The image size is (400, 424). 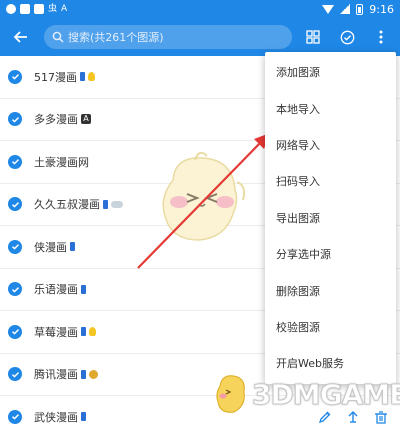 What do you see at coordinates (330, 108) in the screenshot?
I see `menu-item: 本地导入` at bounding box center [330, 108].